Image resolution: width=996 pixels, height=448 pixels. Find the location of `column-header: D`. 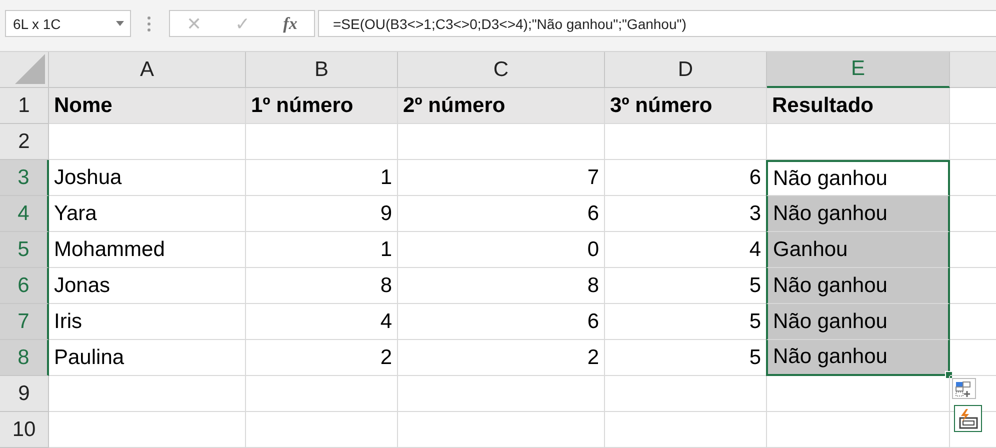

column-header: D is located at coordinates (686, 70).